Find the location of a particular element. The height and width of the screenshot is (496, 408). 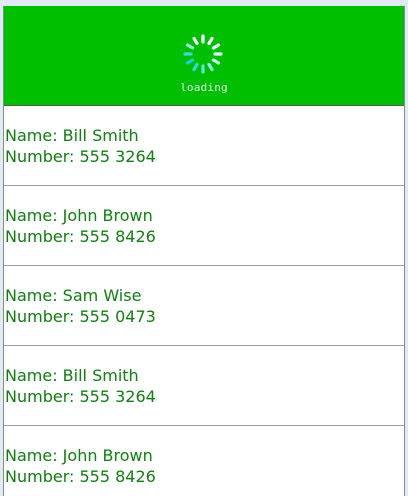

contact-name: Name: Sam Wise is located at coordinates (73, 295).